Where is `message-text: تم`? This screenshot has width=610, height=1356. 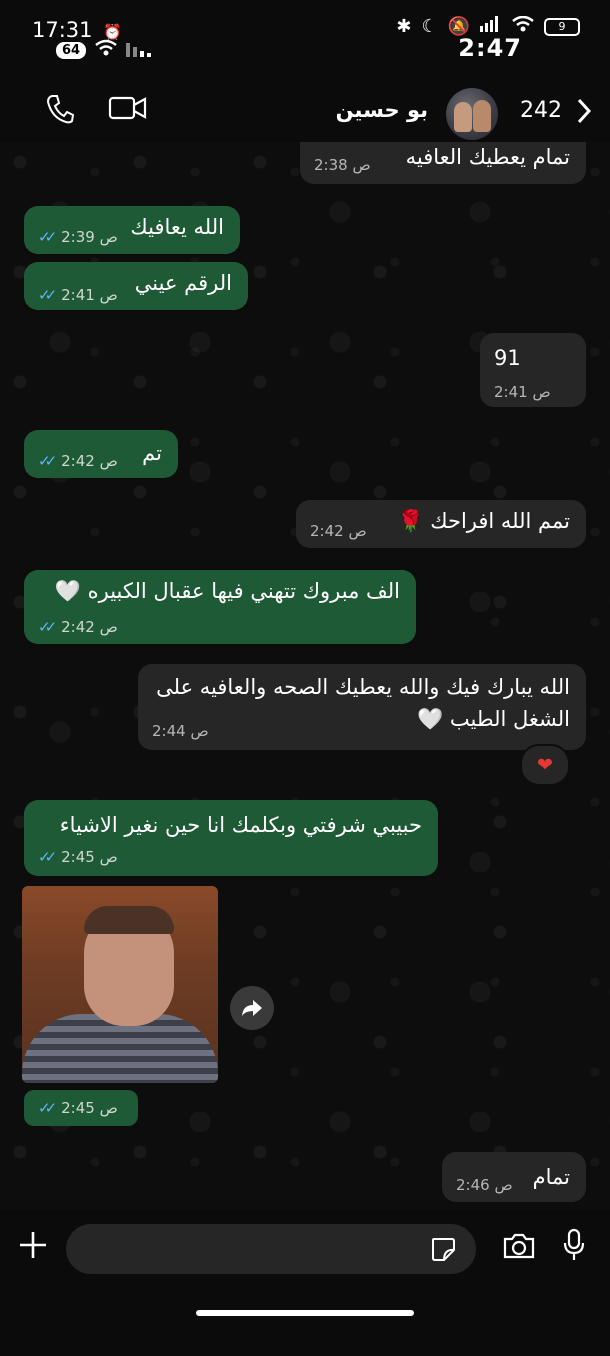 message-text: تم is located at coordinates (152, 453).